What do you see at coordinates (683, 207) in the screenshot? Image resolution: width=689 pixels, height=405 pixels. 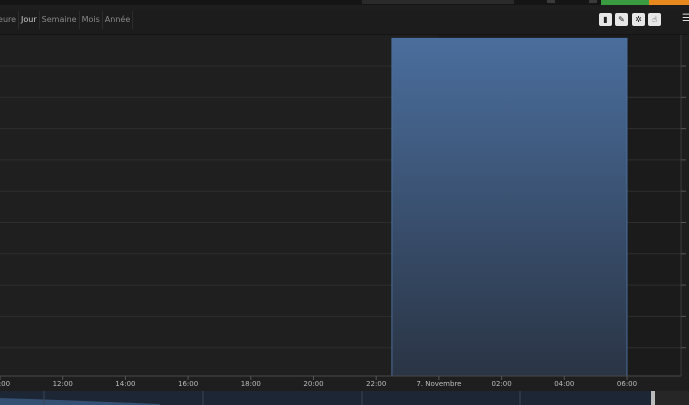 I see `right-axis-ticks` at bounding box center [683, 207].